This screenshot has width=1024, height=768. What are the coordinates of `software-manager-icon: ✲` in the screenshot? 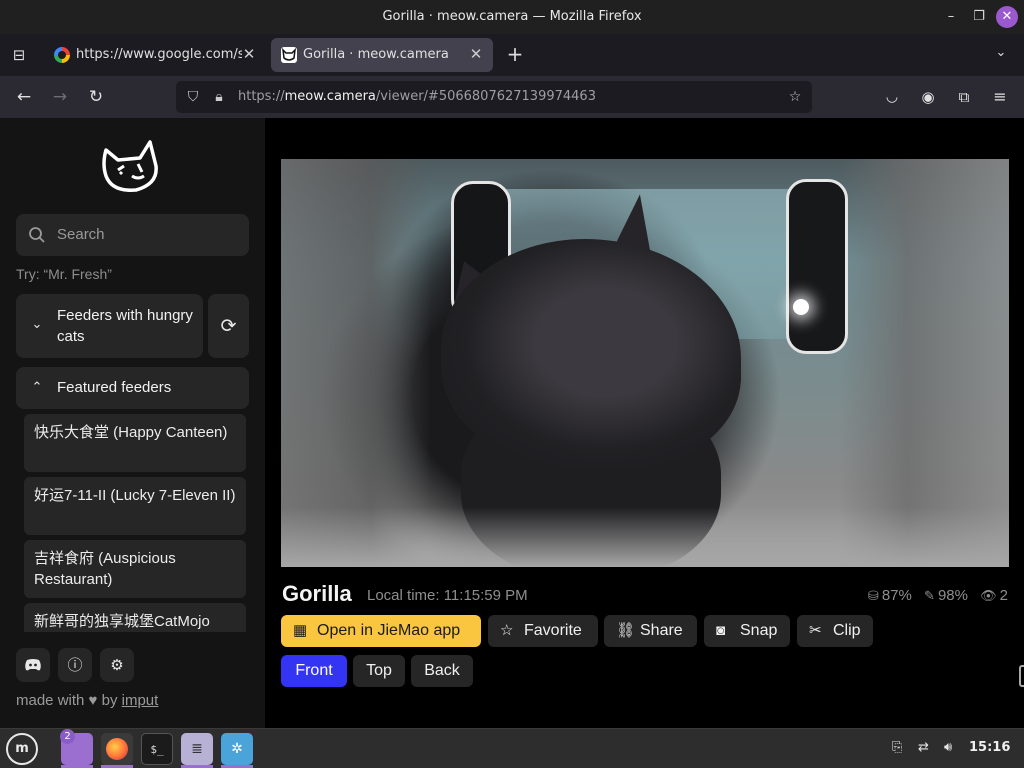 It's located at (237, 749).